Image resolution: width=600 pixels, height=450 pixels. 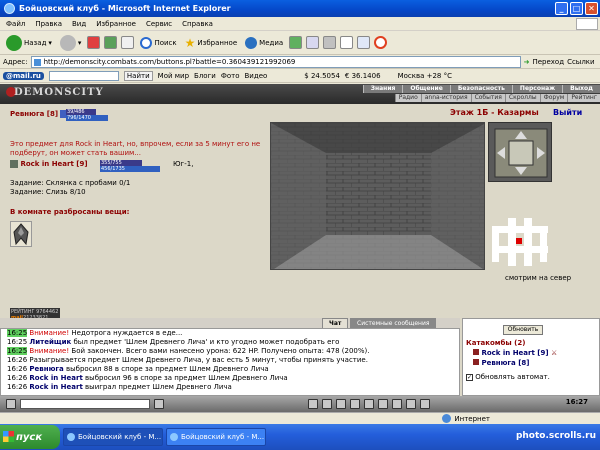 I want to click on mailru-blogs: Блоги, so click(x=205, y=76).